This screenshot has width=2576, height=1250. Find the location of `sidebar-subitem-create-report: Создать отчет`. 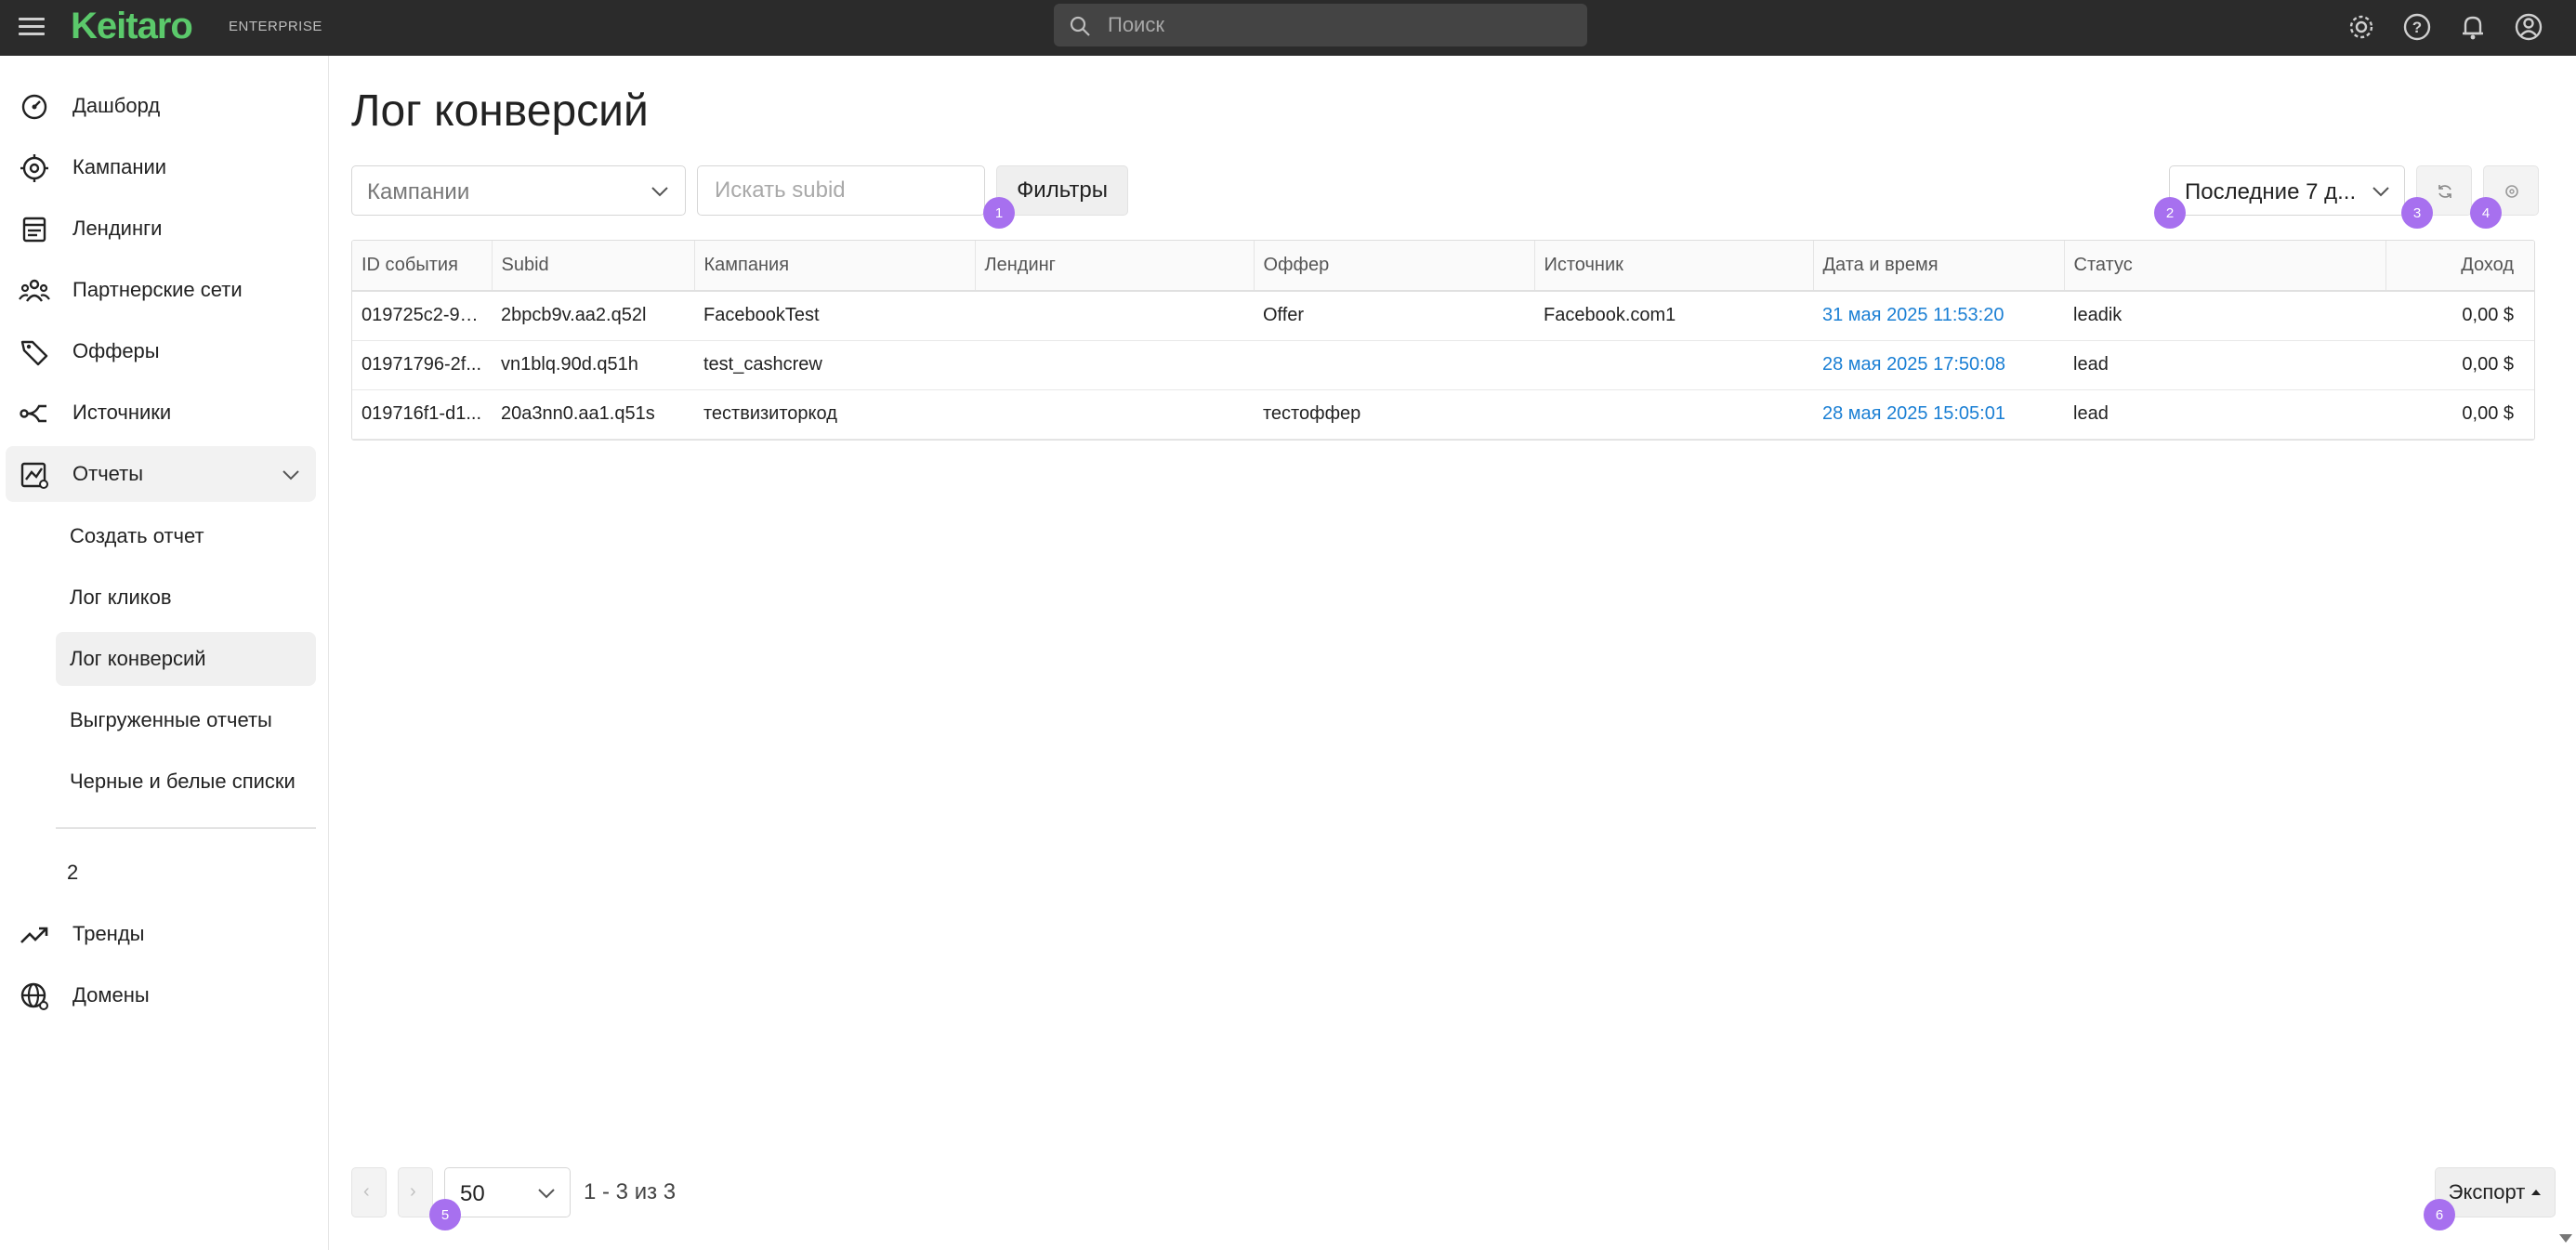

sidebar-subitem-create-report: Создать отчет is located at coordinates (186, 536).